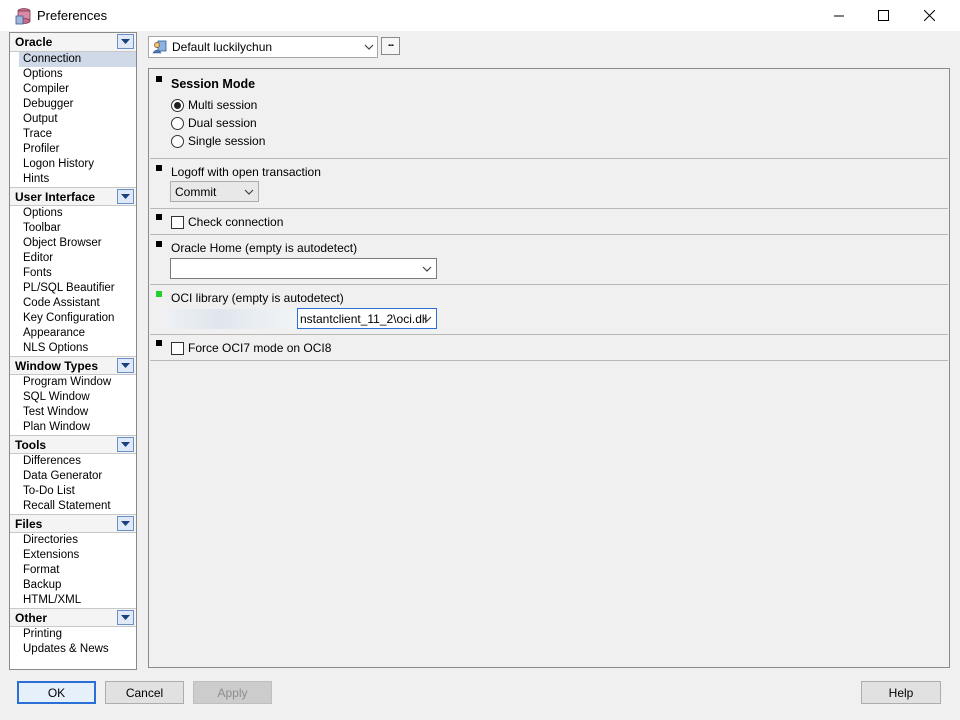 This screenshot has width=960, height=720. I want to click on sidebar-item: NLS Options, so click(73, 348).